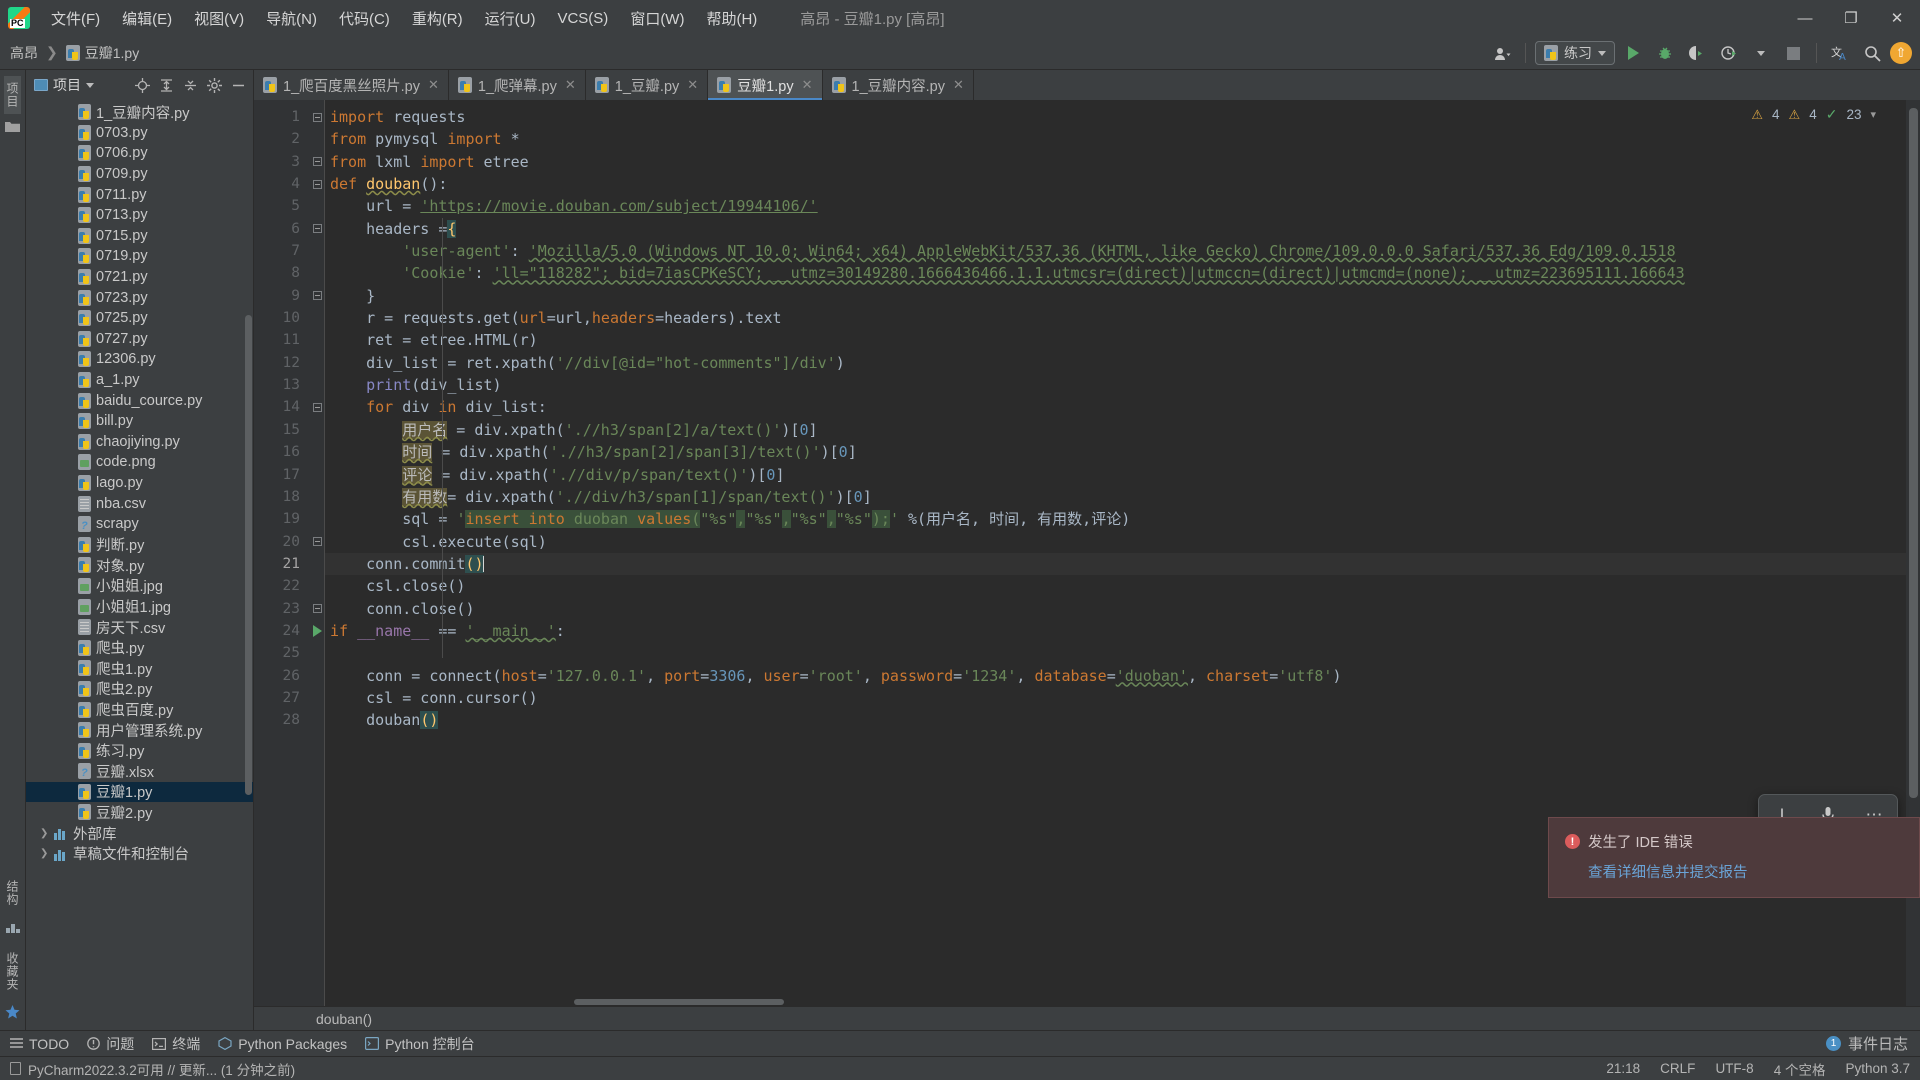 This screenshot has height=1080, width=1920. I want to click on menu-file: 文件(F), so click(75, 18).